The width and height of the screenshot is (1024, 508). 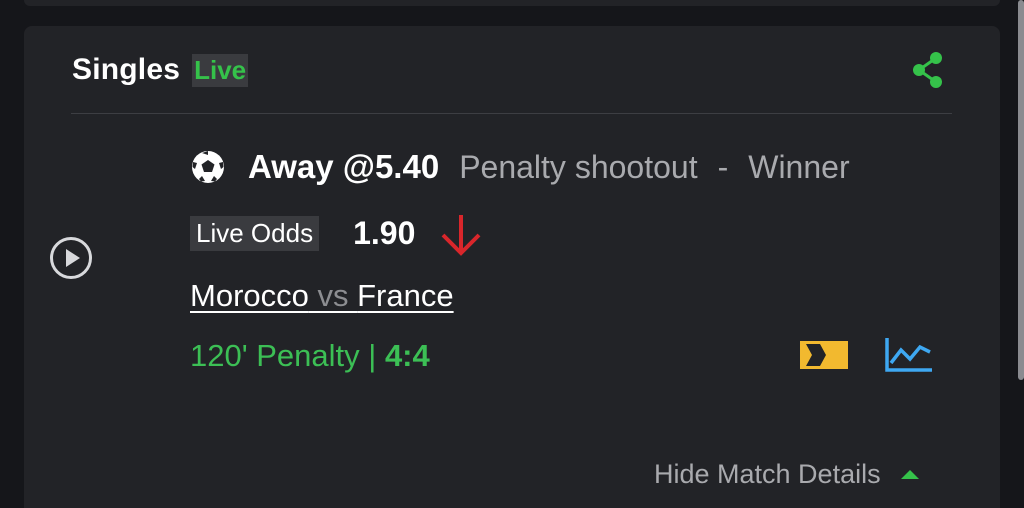 I want to click on card-header: Singles Live, so click(x=160, y=70).